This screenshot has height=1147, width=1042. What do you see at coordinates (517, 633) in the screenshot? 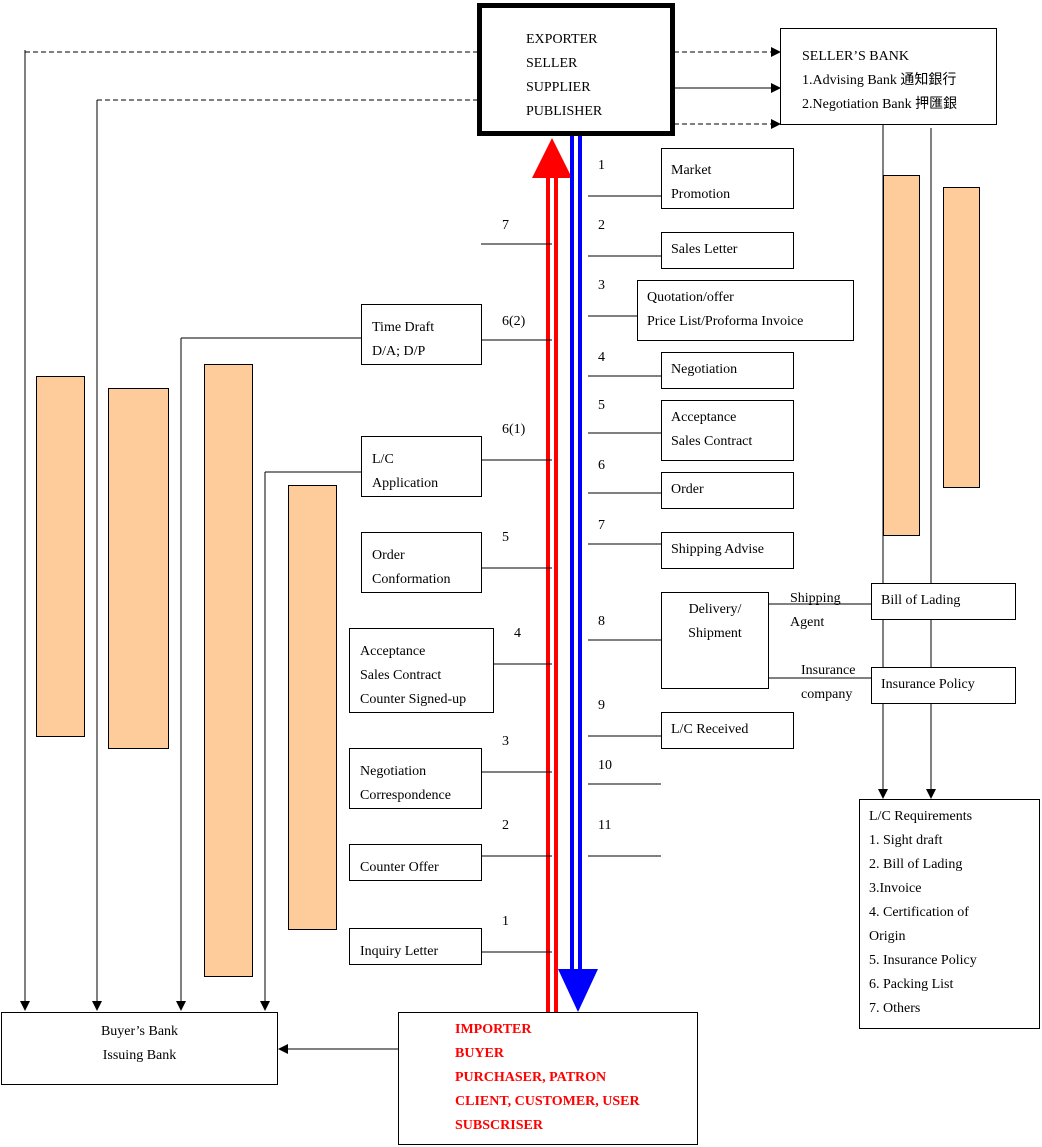
I see `buyer-step-number: 4` at bounding box center [517, 633].